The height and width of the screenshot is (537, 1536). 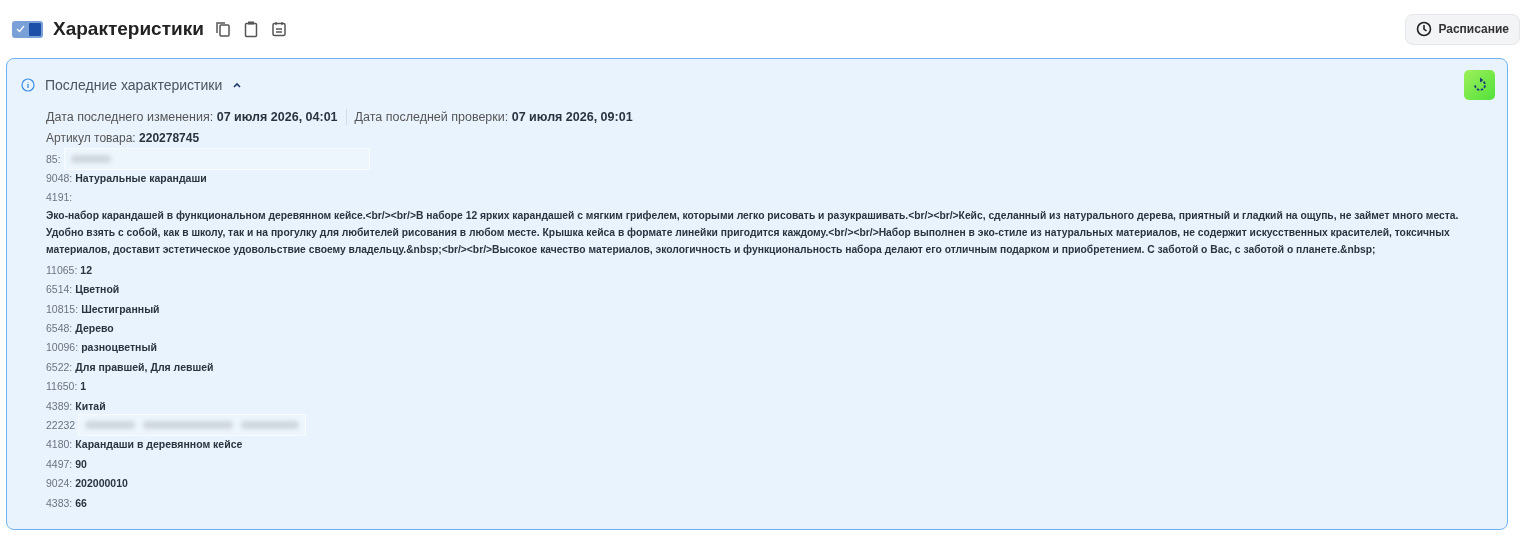 I want to click on clock-icon, so click(x=1424, y=29).